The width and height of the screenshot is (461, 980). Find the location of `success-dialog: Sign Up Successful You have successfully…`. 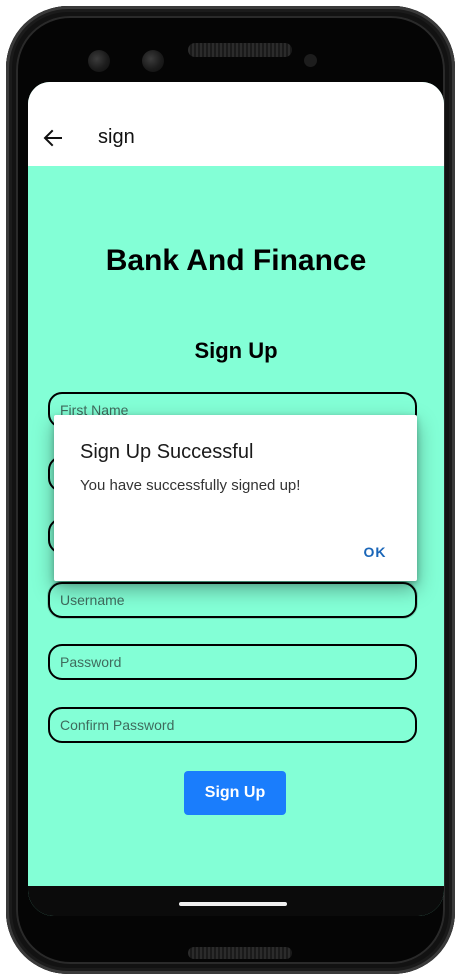

success-dialog: Sign Up Successful You have successfully… is located at coordinates (235, 498).